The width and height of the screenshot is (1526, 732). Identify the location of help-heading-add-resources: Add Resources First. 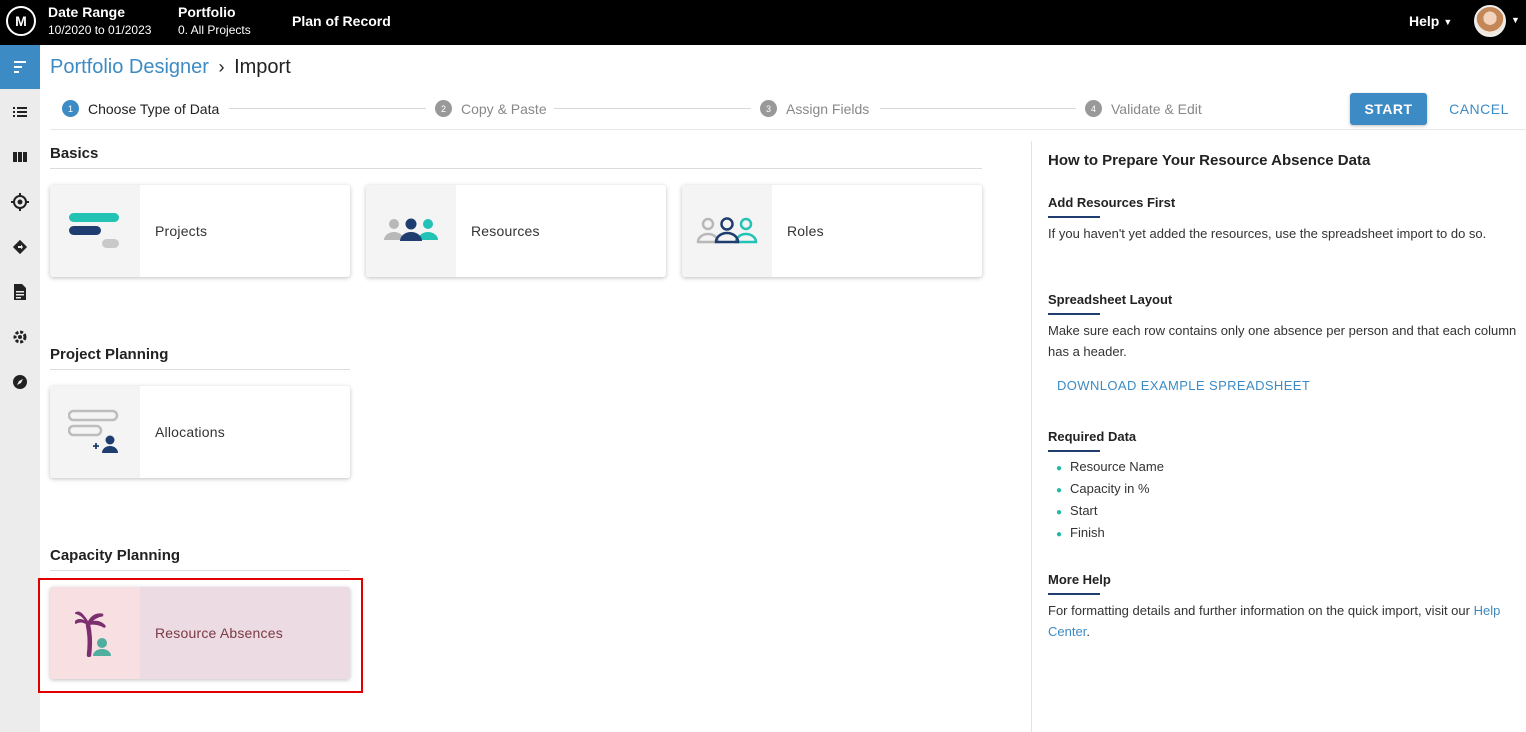
(1112, 202).